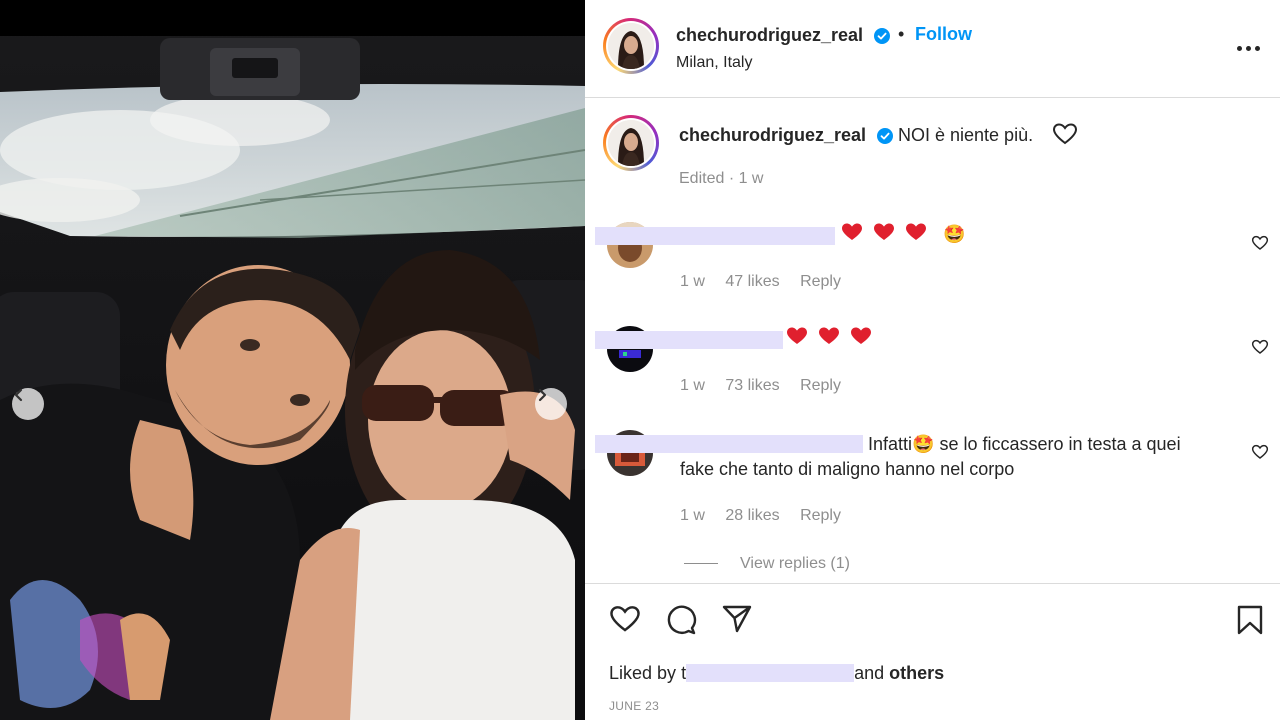 This screenshot has width=1280, height=720. What do you see at coordinates (1250, 620) in the screenshot?
I see `bookmark-icon` at bounding box center [1250, 620].